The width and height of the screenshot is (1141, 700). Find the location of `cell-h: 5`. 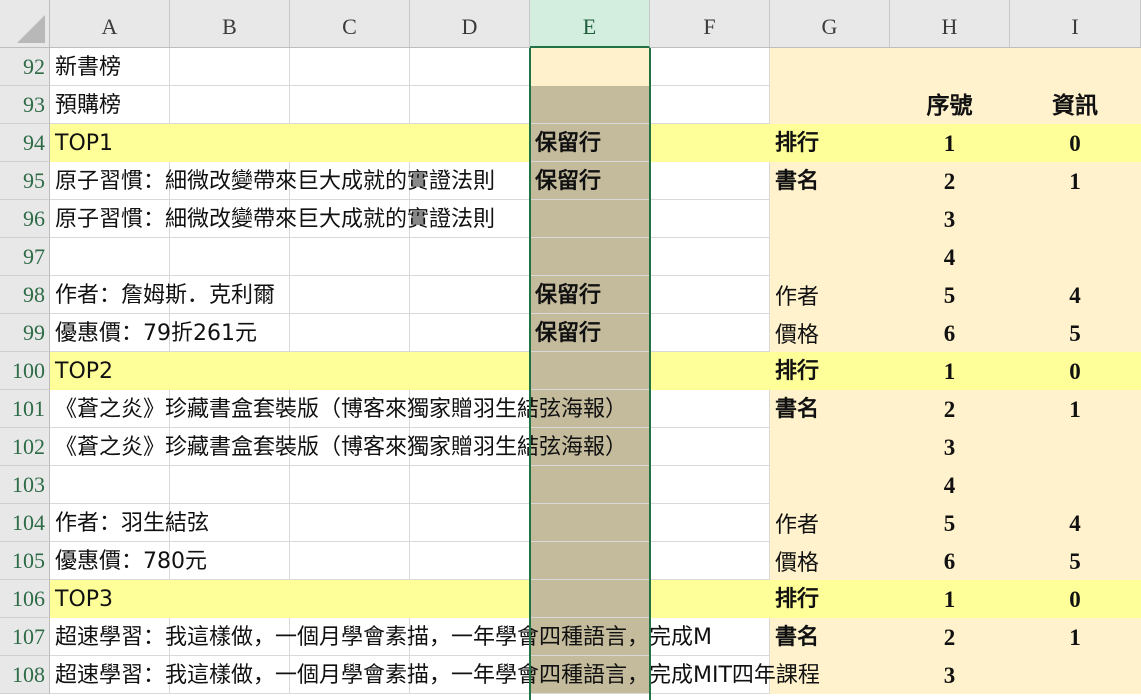

cell-h: 5 is located at coordinates (950, 295).